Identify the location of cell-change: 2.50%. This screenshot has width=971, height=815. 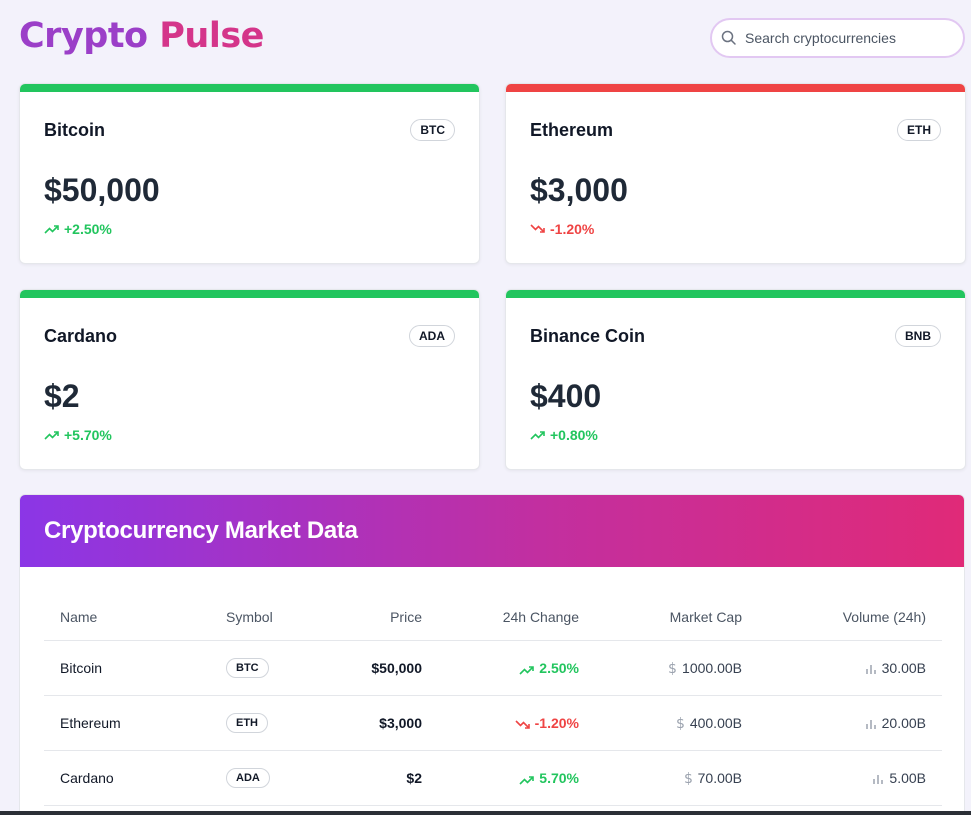
(516, 668).